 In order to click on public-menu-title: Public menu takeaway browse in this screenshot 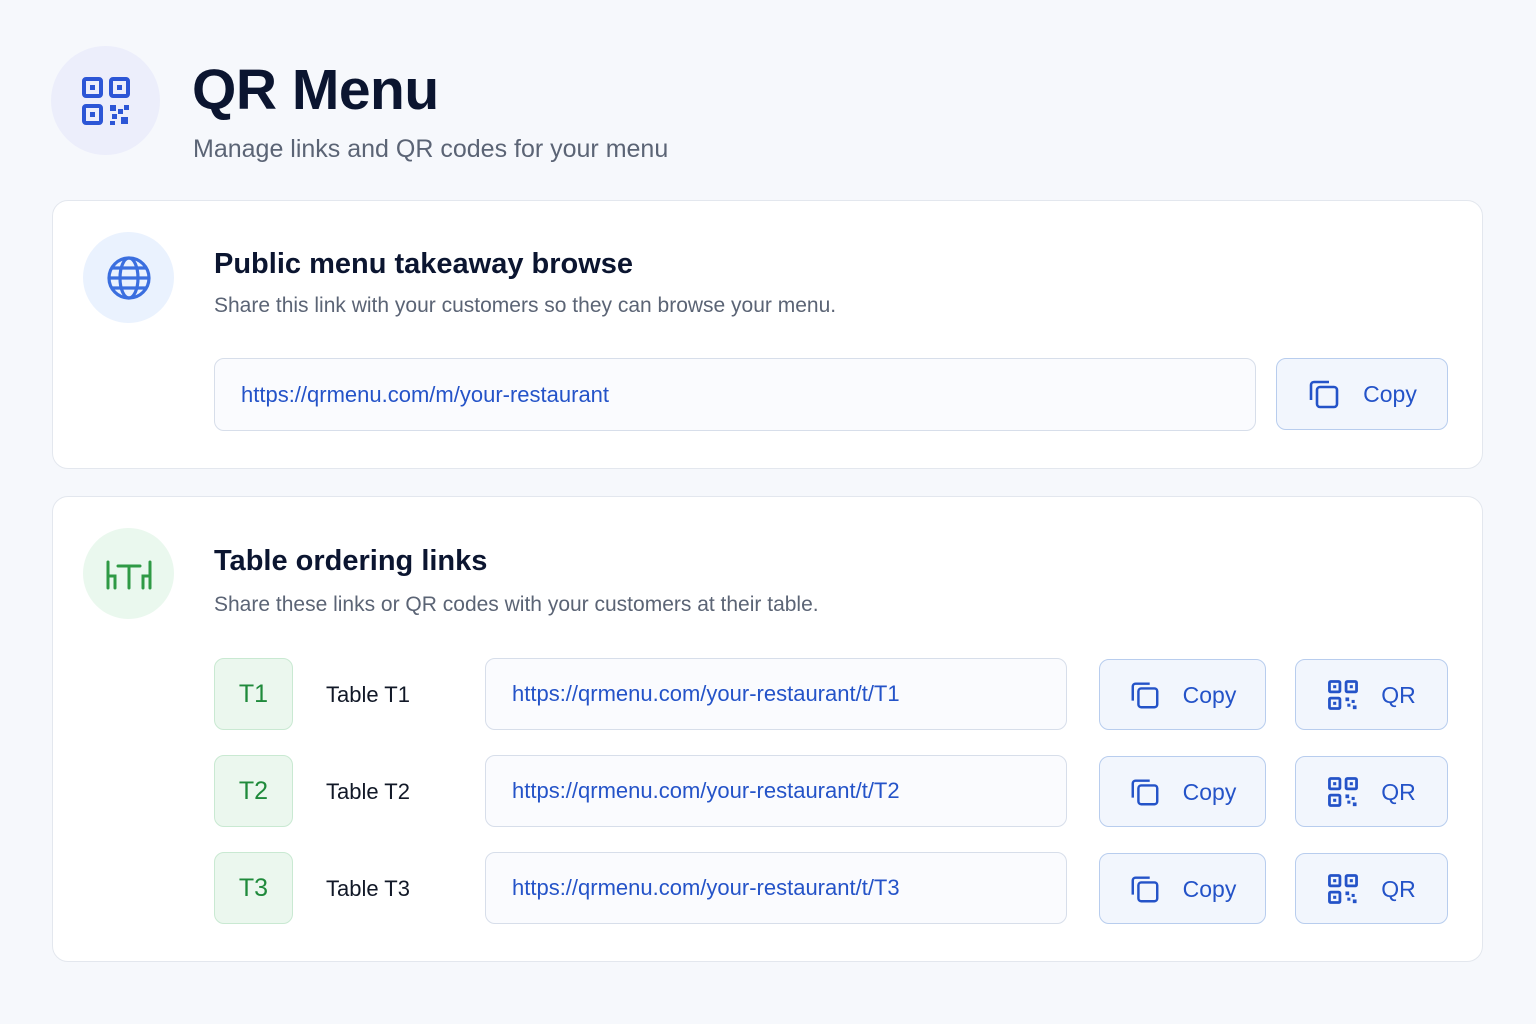, I will do `click(424, 264)`.